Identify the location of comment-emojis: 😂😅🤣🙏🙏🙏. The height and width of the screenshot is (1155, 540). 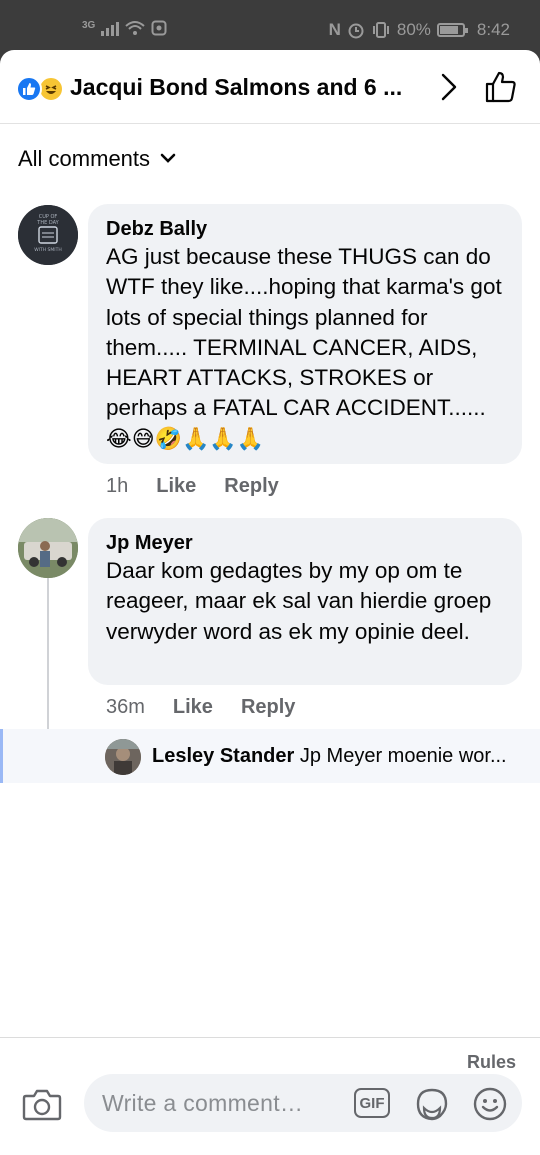
(185, 438).